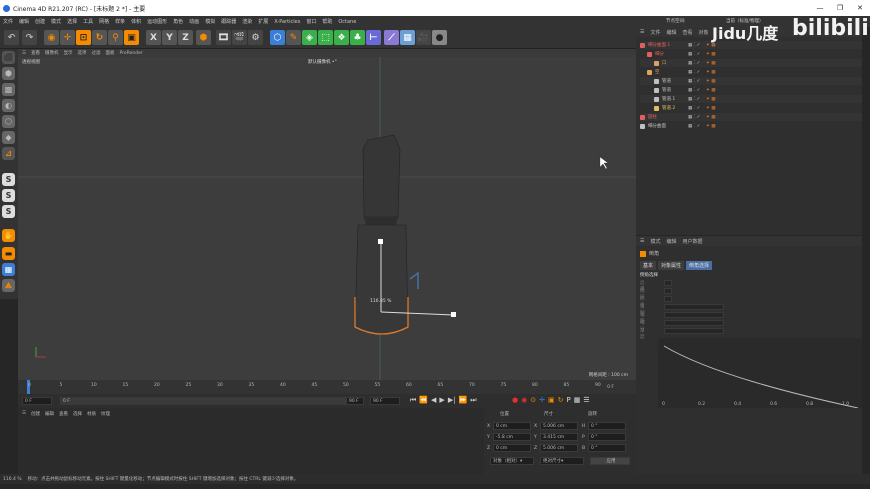 This screenshot has height=489, width=870. Describe the element at coordinates (83, 37) in the screenshot. I see `scale-icon: ⊡` at that location.